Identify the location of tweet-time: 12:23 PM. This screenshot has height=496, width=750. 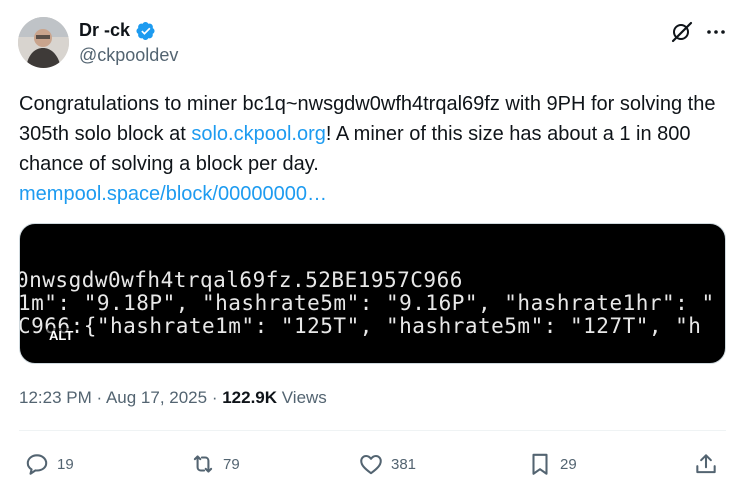
(55, 397).